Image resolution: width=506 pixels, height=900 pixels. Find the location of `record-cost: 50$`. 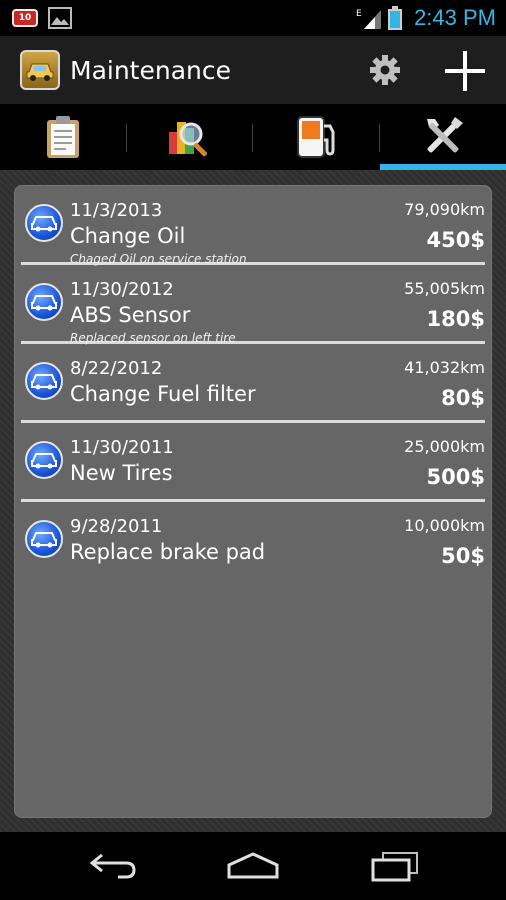

record-cost: 50$ is located at coordinates (463, 556).